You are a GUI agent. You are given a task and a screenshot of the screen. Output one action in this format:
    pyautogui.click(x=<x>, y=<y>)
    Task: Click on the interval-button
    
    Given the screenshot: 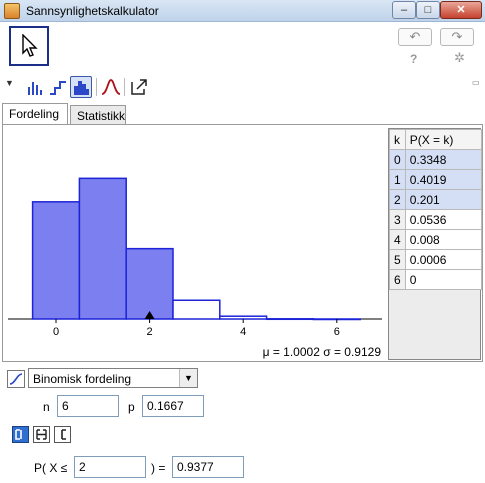 What is the action you would take?
    pyautogui.click(x=41, y=434)
    